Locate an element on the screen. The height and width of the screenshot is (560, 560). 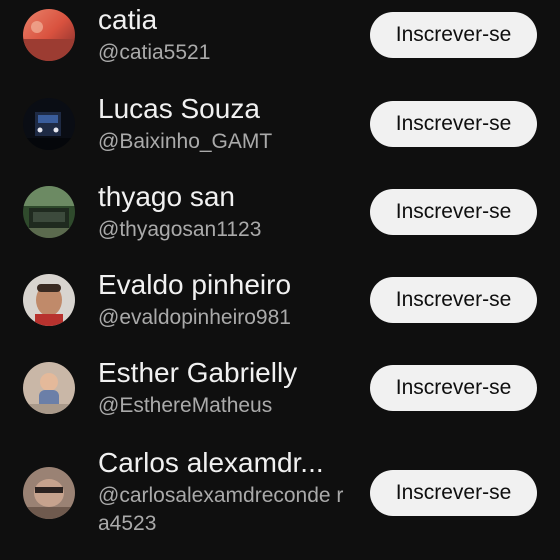
channel-name: Esther Gabrielly is located at coordinates (197, 373).